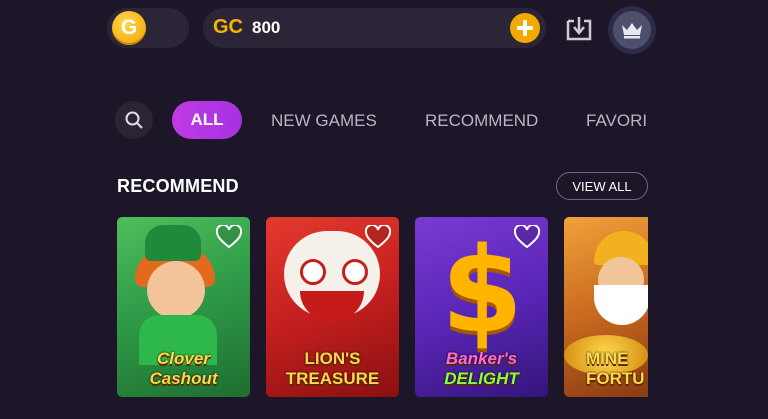 This screenshot has width=768, height=419. Describe the element at coordinates (332, 368) in the screenshot. I see `game-title: LION'S TREASURE` at that location.